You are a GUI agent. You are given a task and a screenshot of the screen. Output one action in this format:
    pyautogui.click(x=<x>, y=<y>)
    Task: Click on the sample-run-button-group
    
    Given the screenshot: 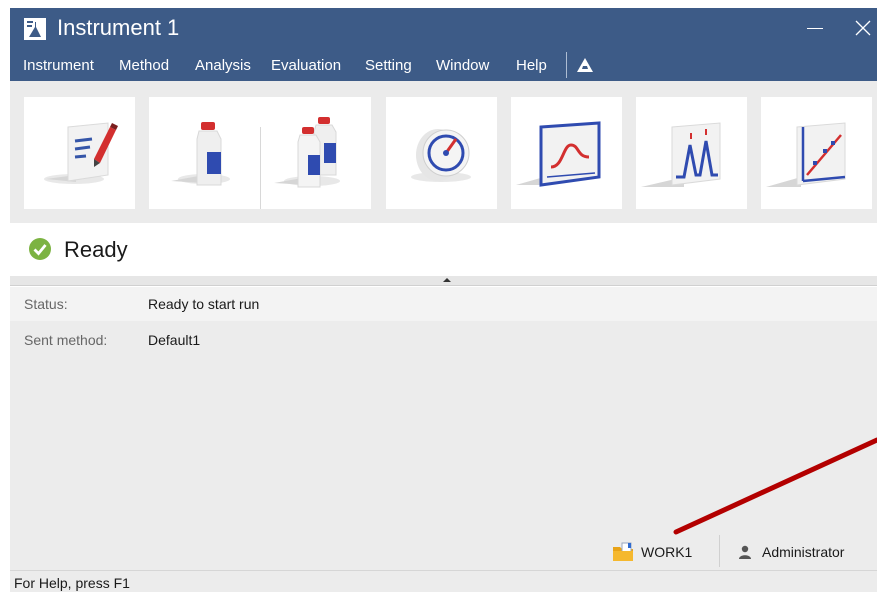 What is the action you would take?
    pyautogui.click(x=260, y=153)
    